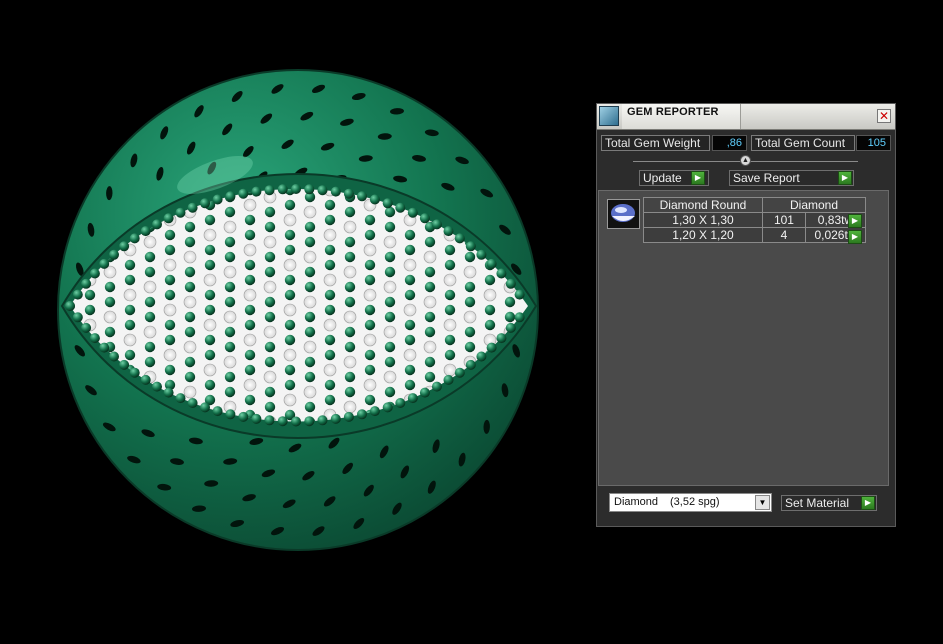  Describe the element at coordinates (745, 160) in the screenshot. I see `slider-handle: ▲` at that location.